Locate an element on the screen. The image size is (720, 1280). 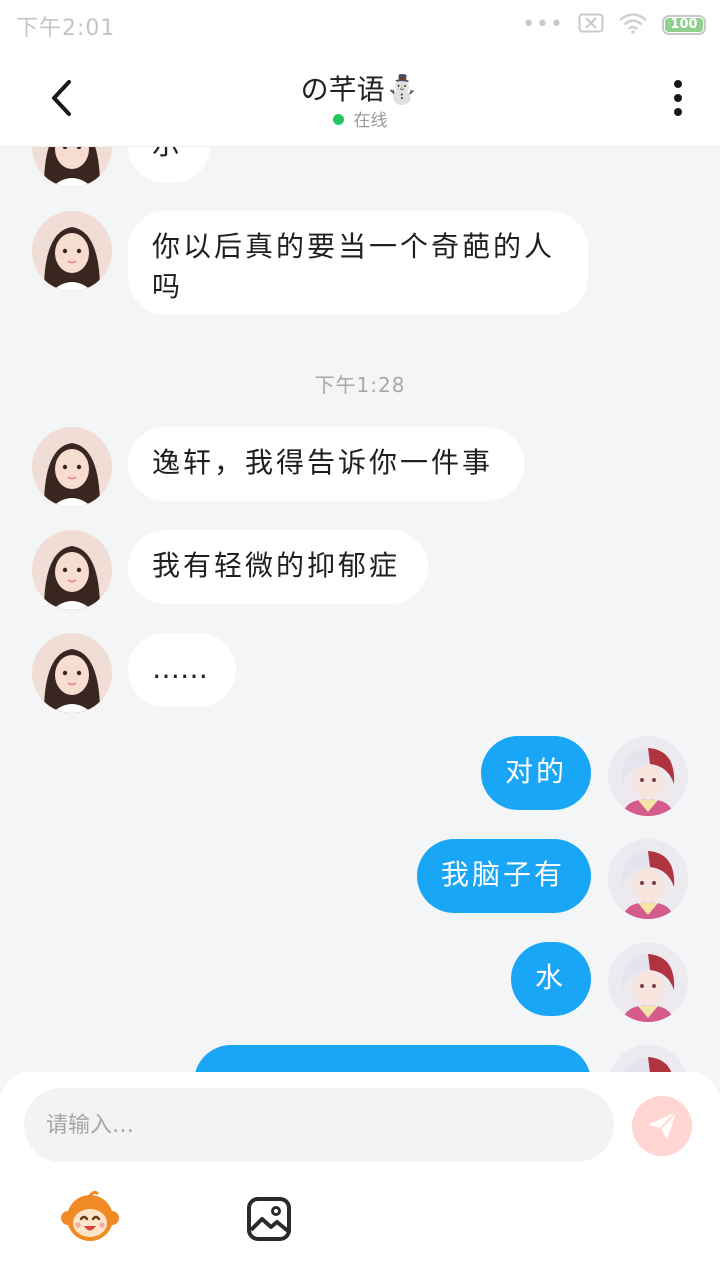
image-picker-button is located at coordinates (270, 1219).